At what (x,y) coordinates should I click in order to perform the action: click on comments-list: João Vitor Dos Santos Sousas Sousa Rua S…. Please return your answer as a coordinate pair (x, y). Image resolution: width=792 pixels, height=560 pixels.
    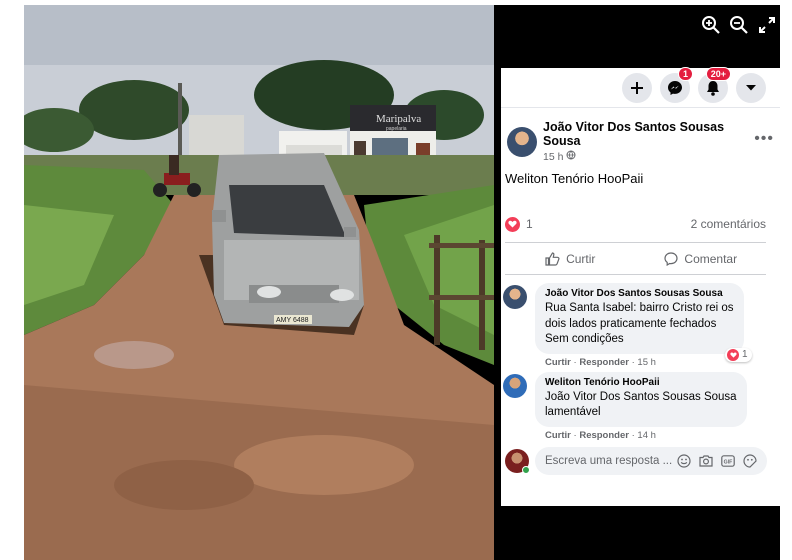
    Looking at the image, I should click on (640, 375).